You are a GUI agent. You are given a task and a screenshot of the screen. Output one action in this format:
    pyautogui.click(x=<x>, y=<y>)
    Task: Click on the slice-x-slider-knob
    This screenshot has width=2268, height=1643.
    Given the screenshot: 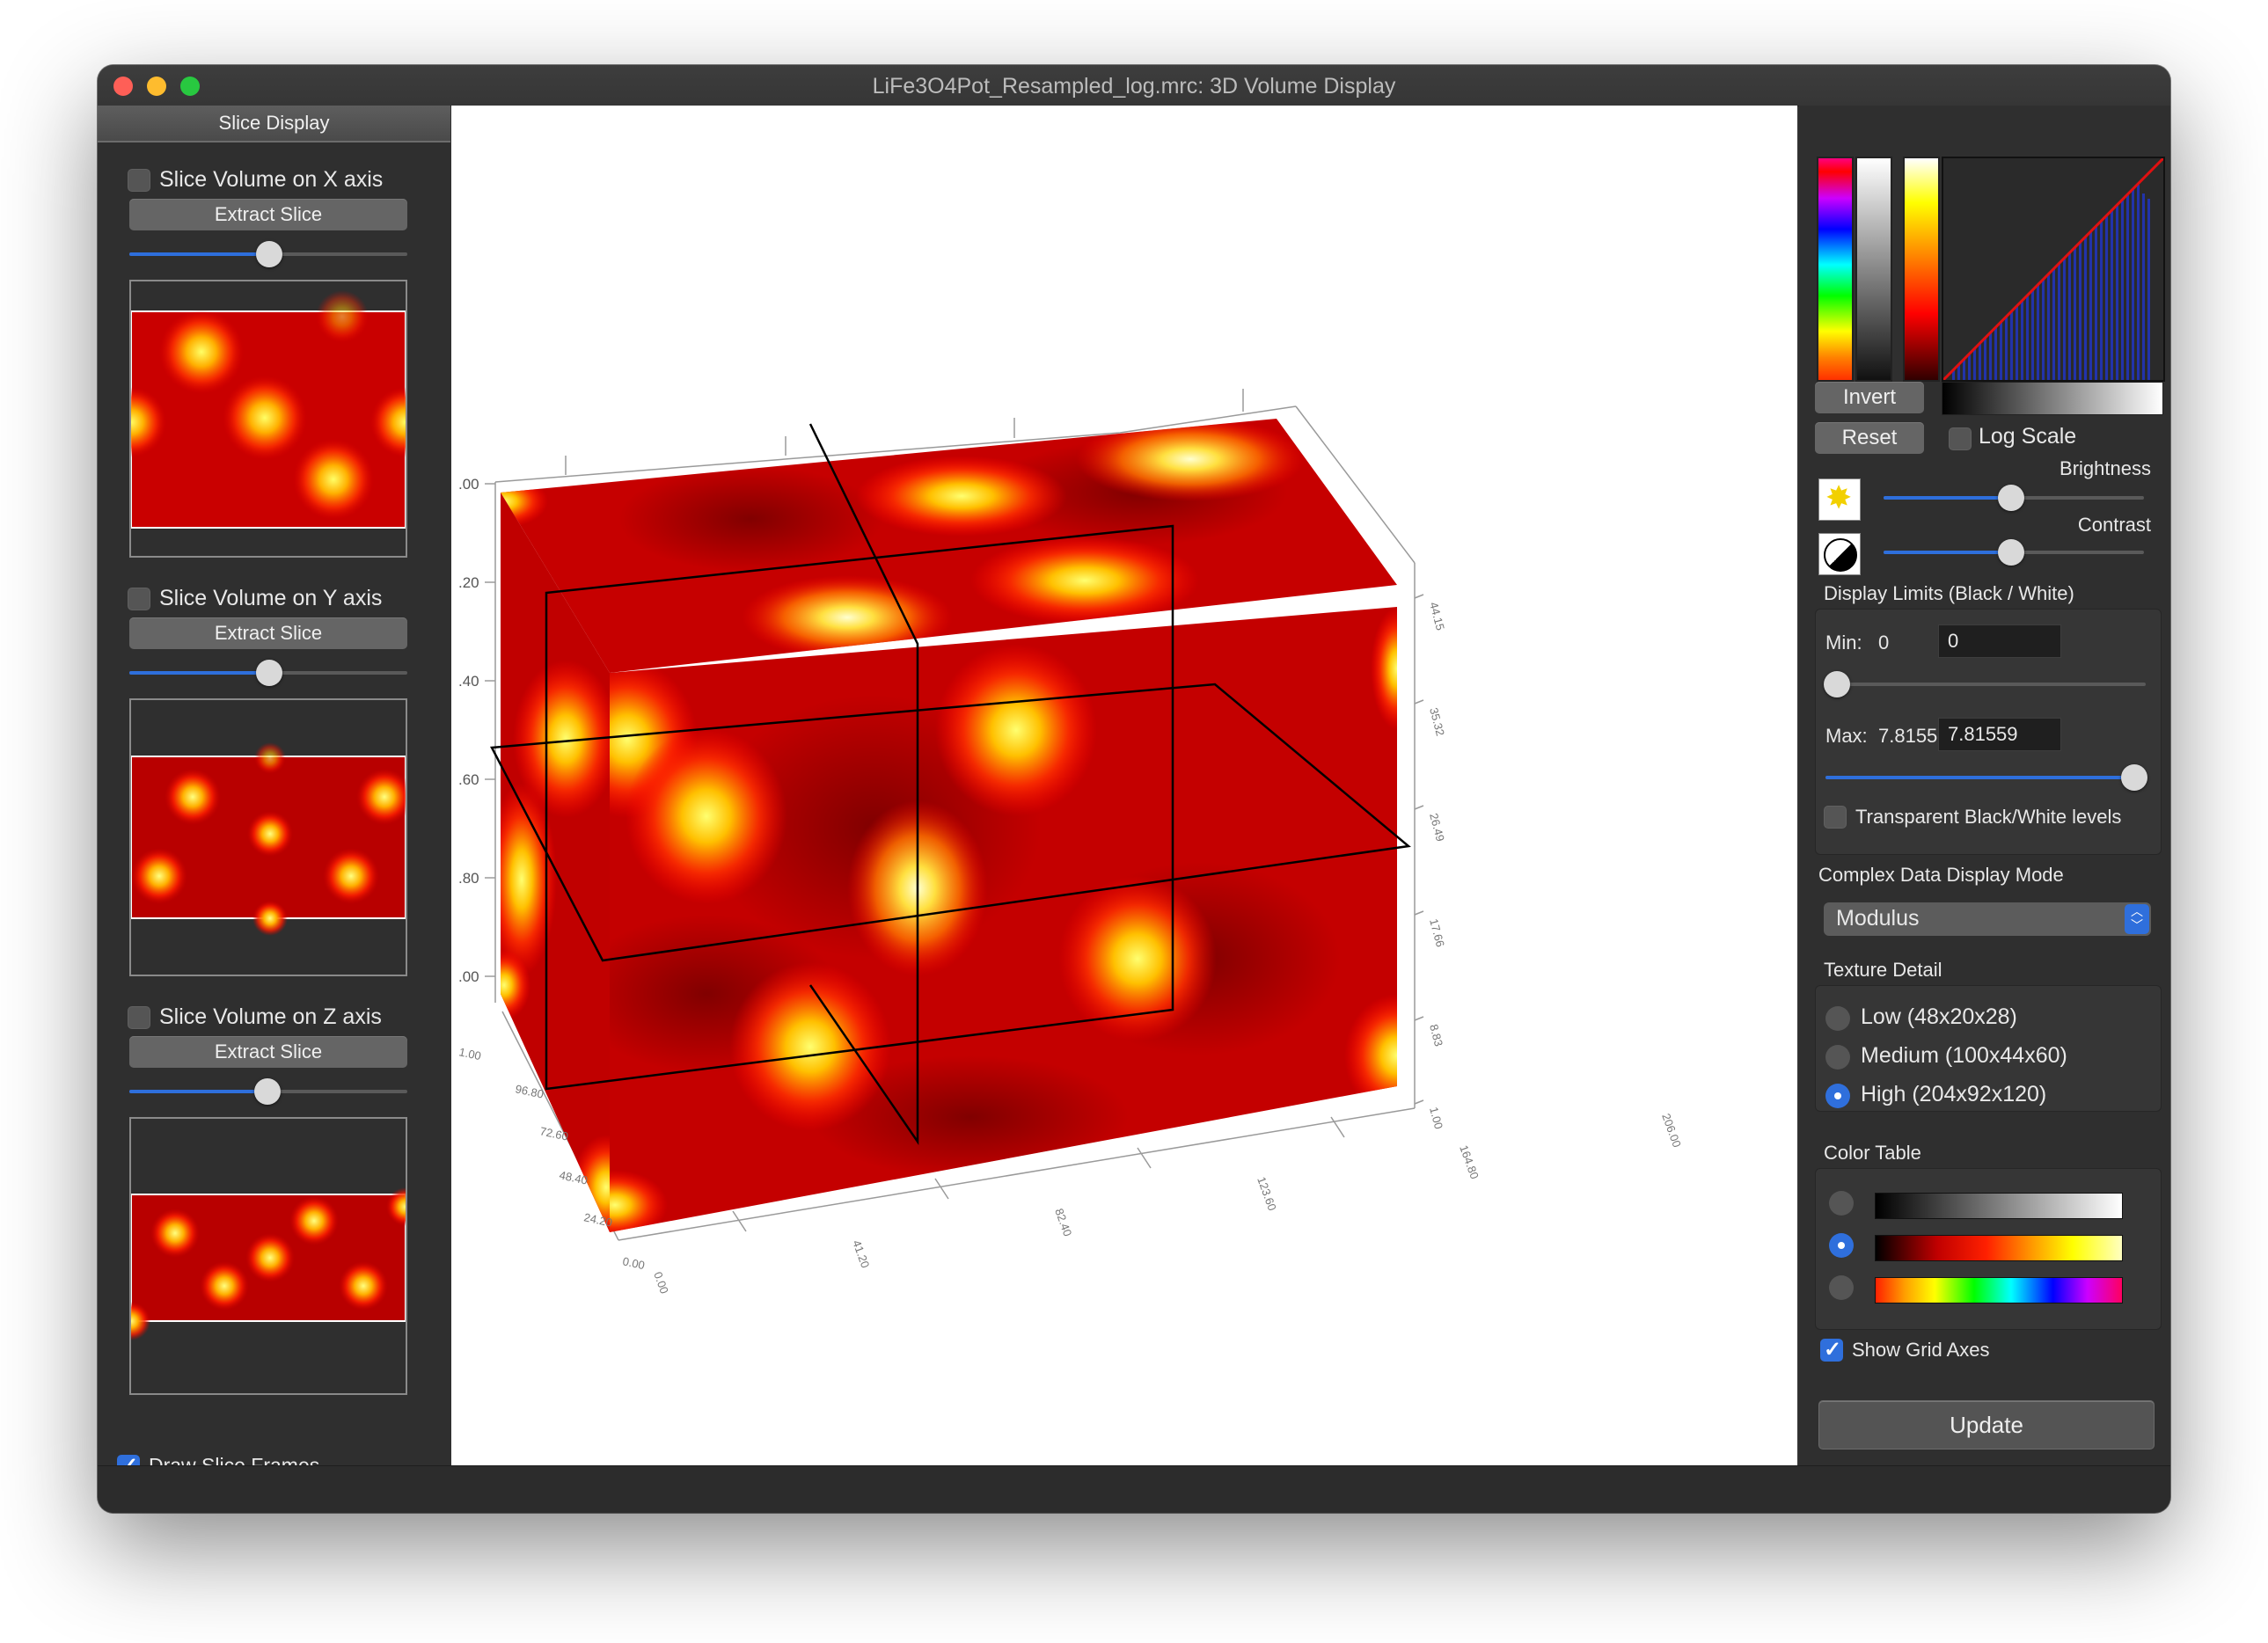 What is the action you would take?
    pyautogui.click(x=269, y=254)
    